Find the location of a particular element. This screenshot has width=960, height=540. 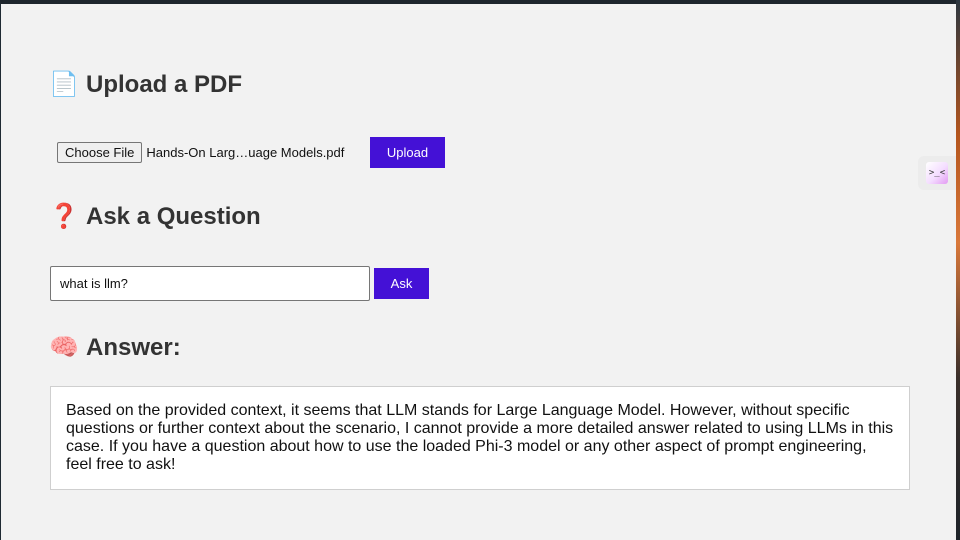

desktop-background-edge is located at coordinates (958, 270).